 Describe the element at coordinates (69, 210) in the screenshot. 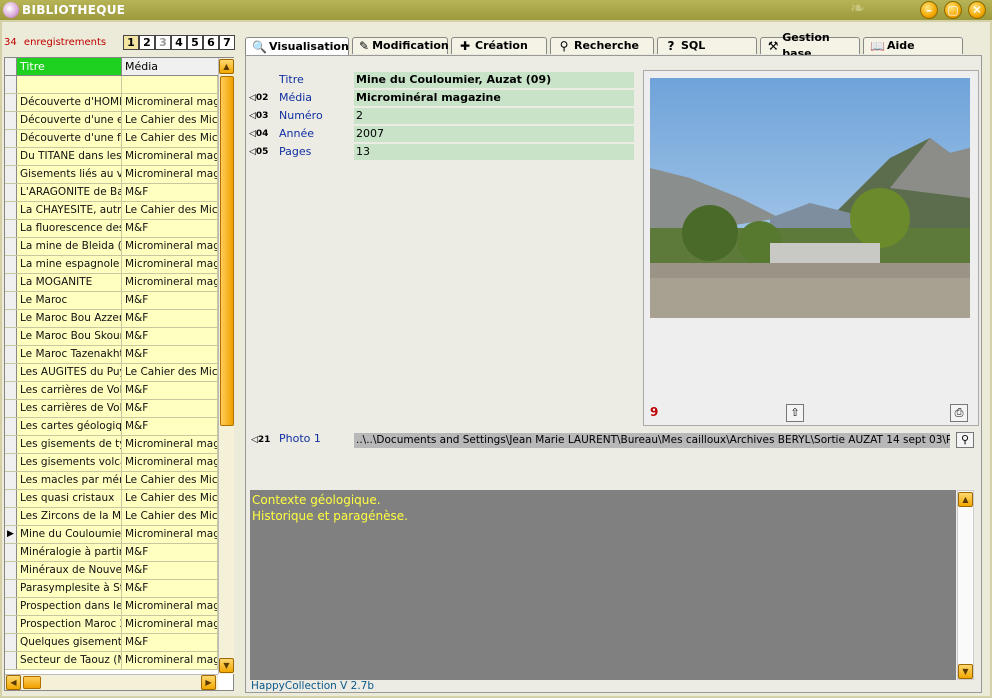

I see `cell-titre: La CHAYESITE, autre` at that location.